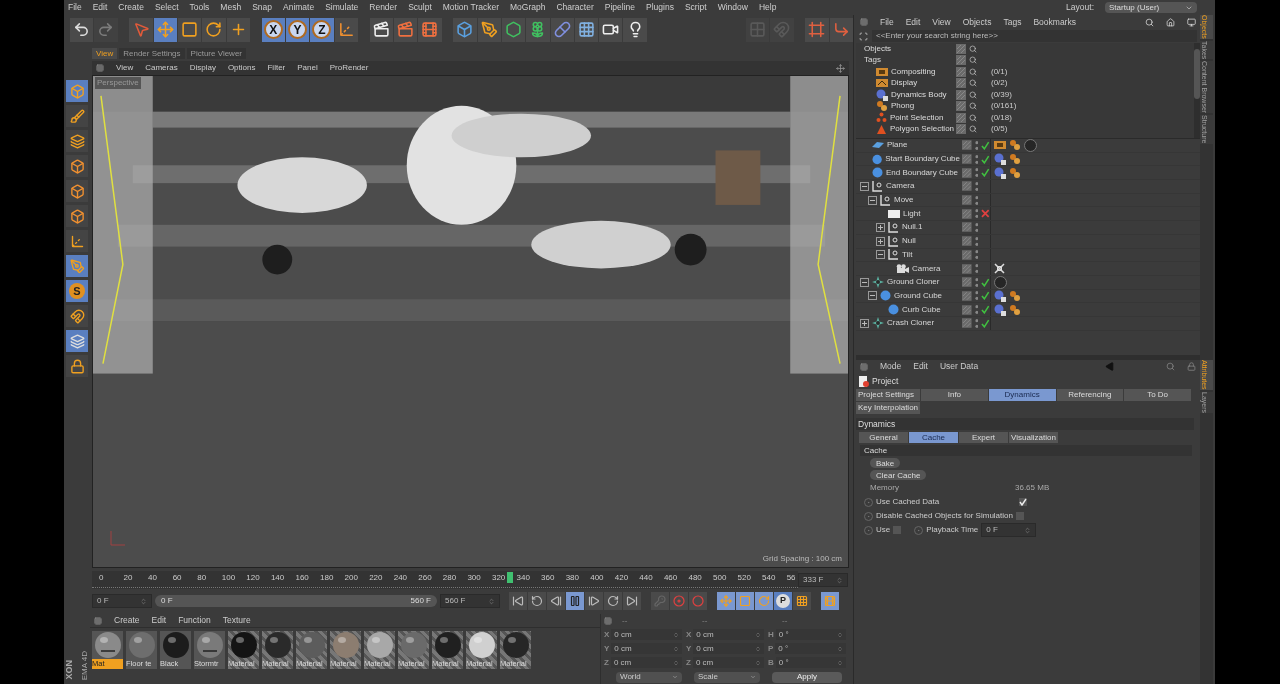  I want to click on home-icon, so click(1170, 22).